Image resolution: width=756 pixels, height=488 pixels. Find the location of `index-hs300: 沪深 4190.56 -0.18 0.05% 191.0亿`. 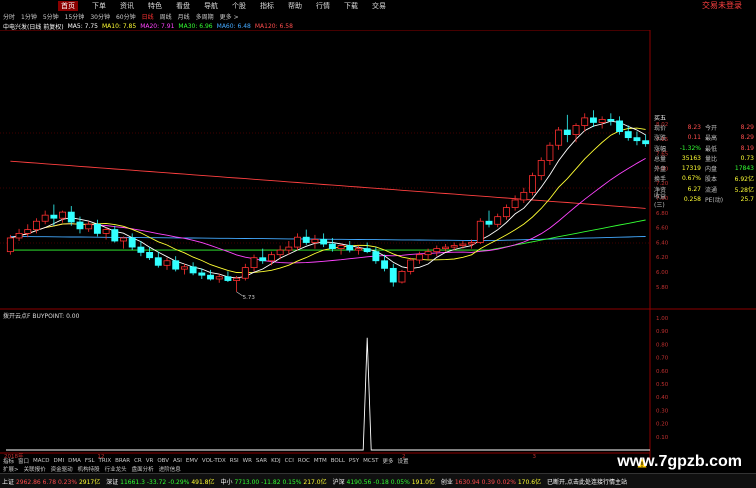

index-hs300: 沪深 4190.56 -0.18 0.05% 191.0亿 is located at coordinates (384, 481).